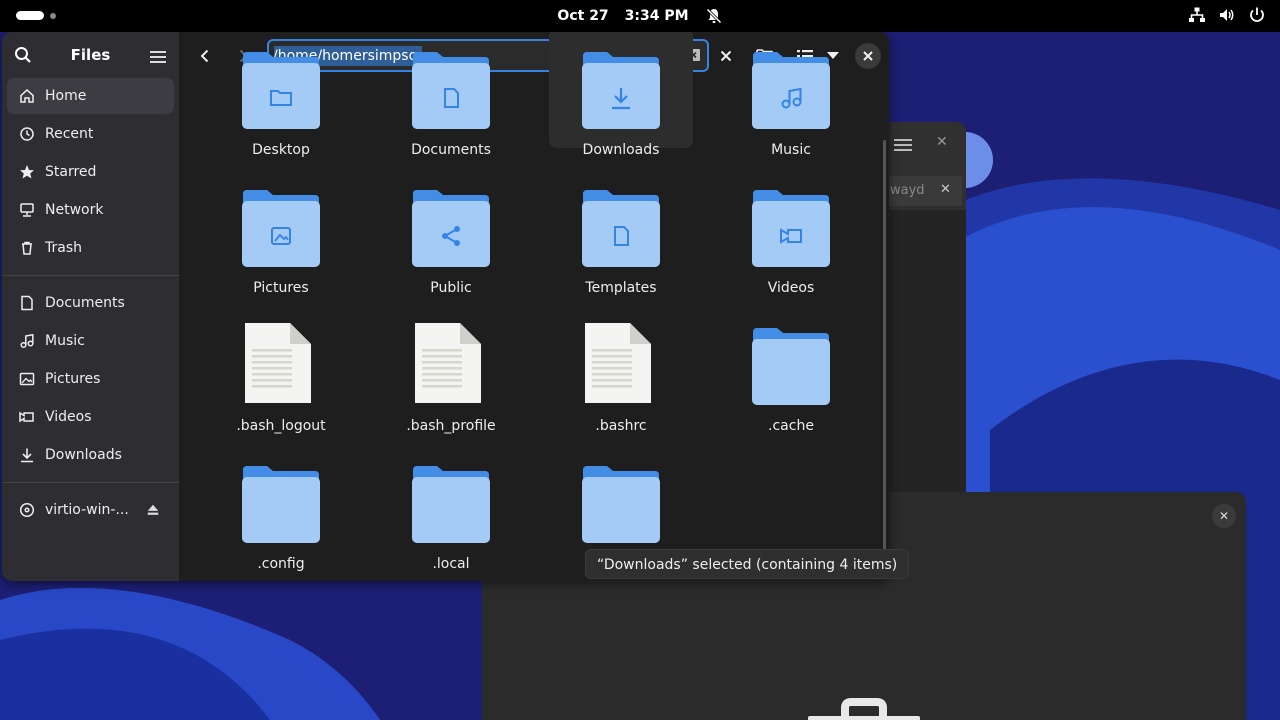 The width and height of the screenshot is (1280, 720). I want to click on bag-icon, so click(864, 709).